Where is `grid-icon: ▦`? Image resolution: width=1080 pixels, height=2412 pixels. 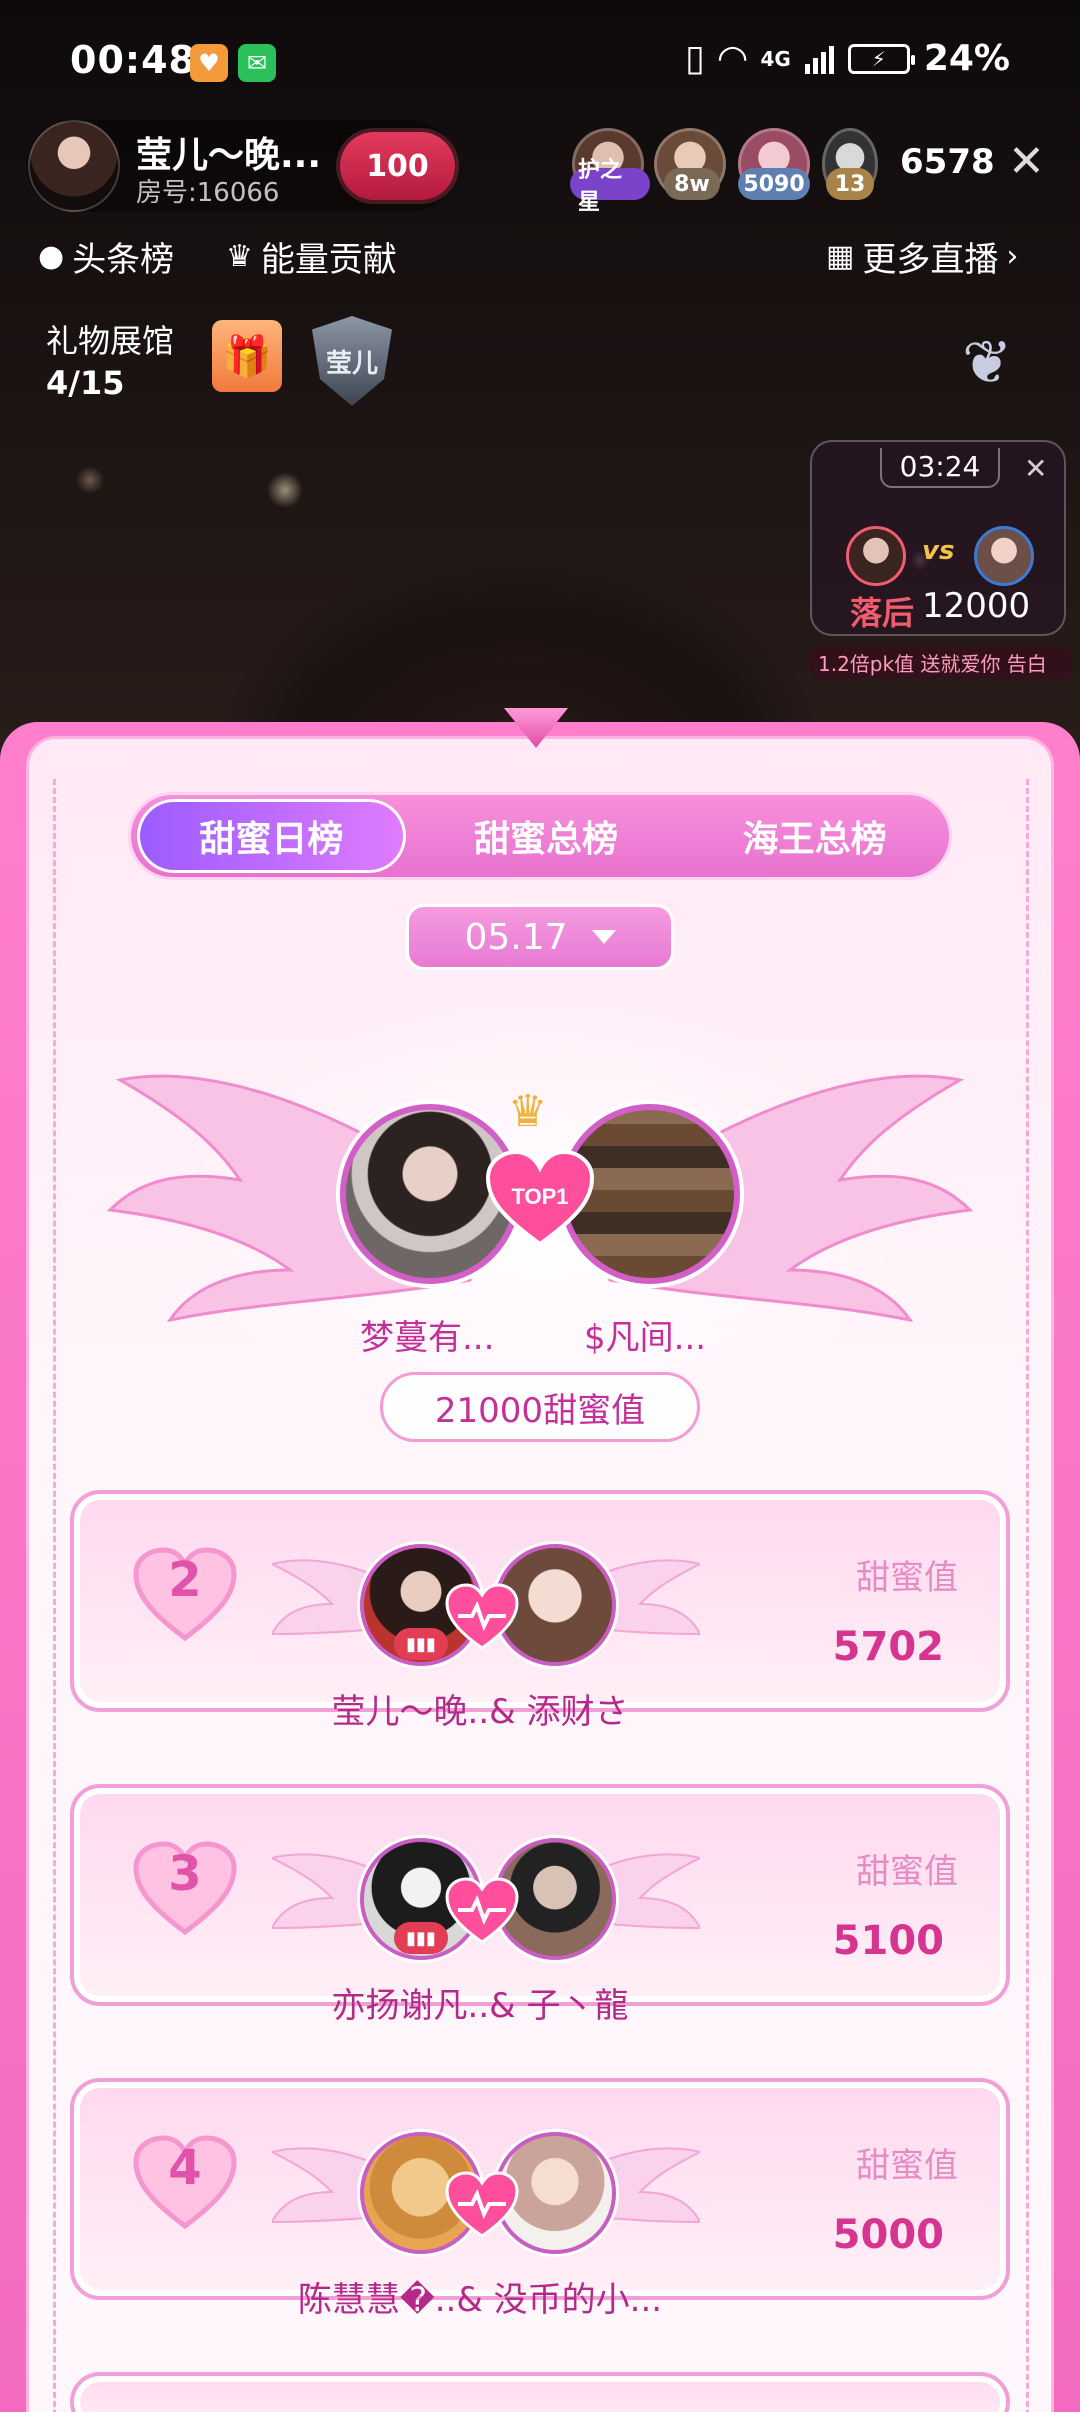
grid-icon: ▦ is located at coordinates (840, 256).